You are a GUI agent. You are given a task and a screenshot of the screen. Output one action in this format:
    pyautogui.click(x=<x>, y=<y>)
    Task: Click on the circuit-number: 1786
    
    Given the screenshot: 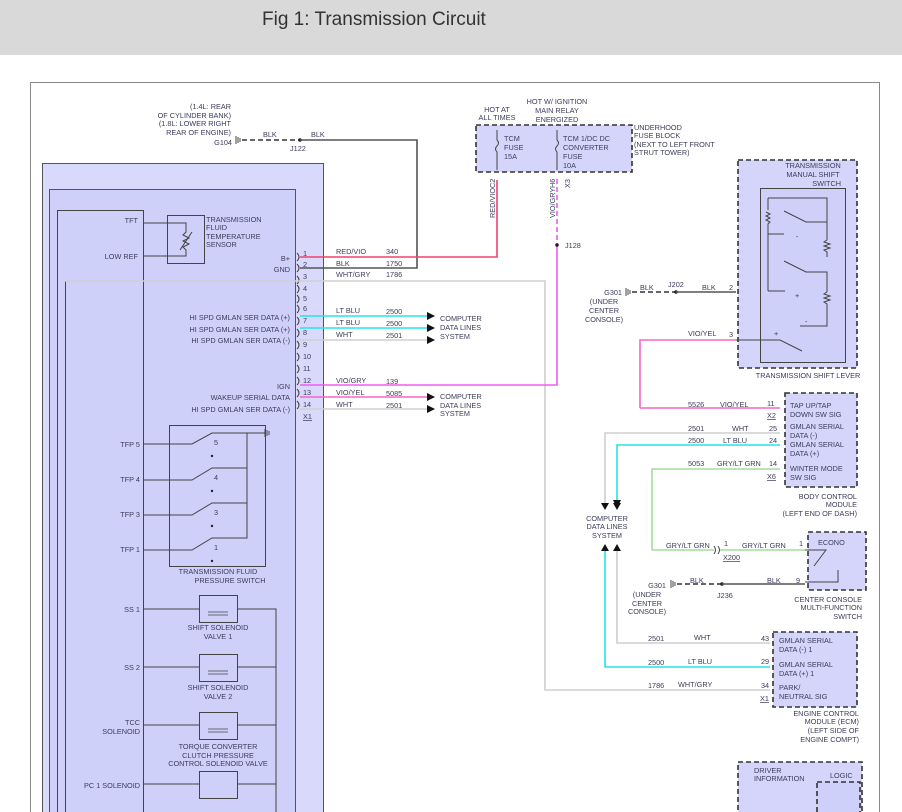 What is the action you would take?
    pyautogui.click(x=394, y=274)
    